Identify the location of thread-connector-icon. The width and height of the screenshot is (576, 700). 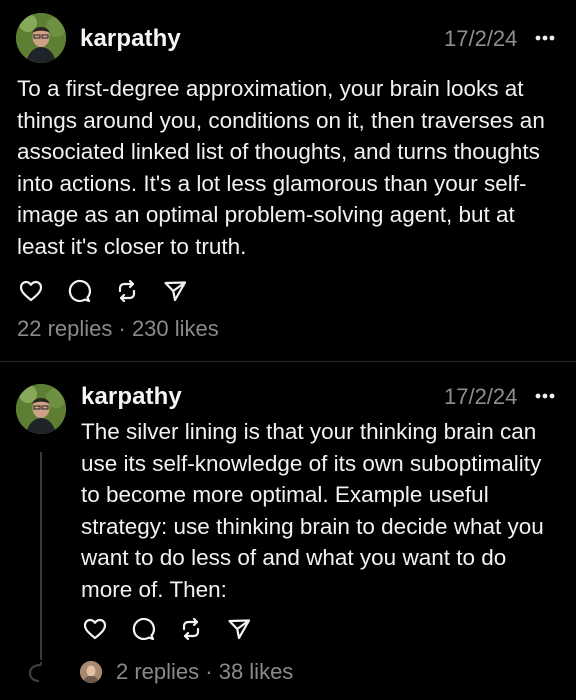
(38, 673).